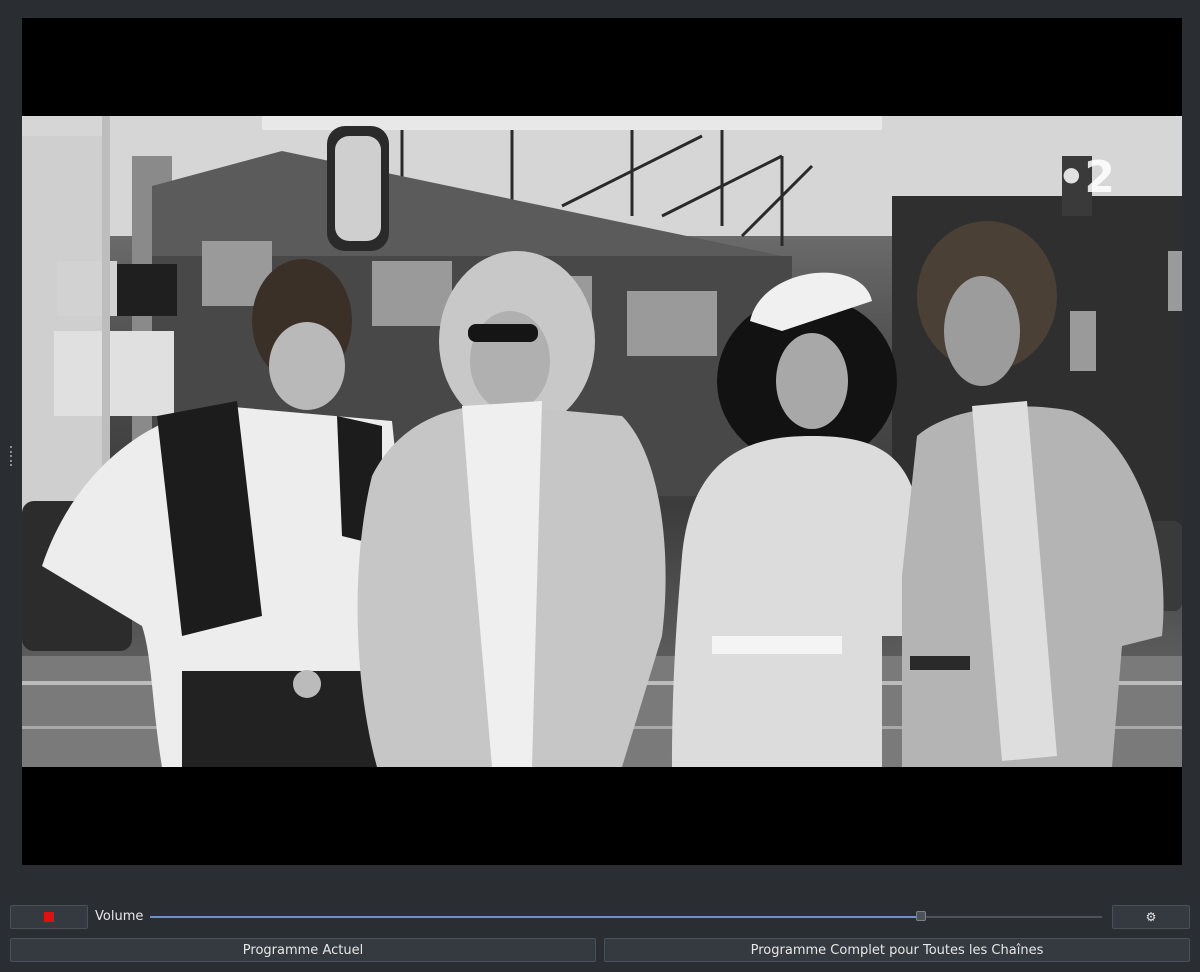 The image size is (1200, 972). Describe the element at coordinates (119, 916) in the screenshot. I see `volume-label: Volume` at that location.